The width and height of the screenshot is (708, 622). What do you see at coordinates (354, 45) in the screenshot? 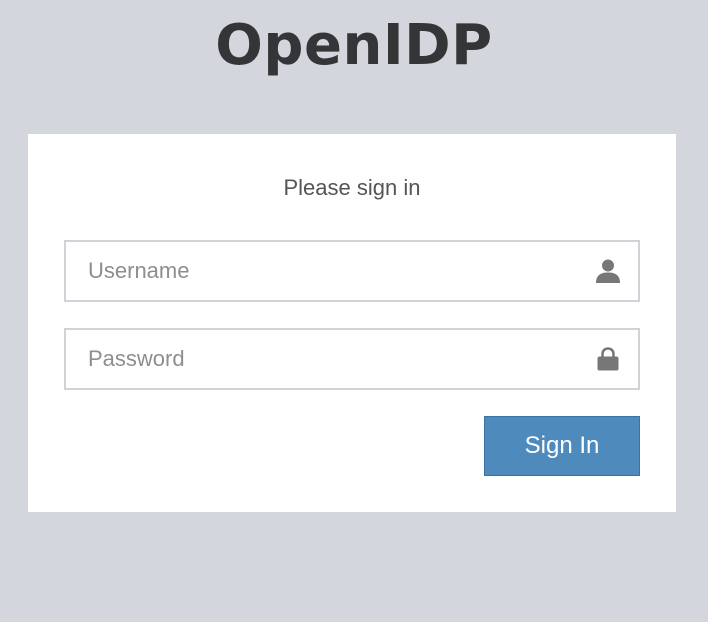
I see `app-title: OpenIDP` at bounding box center [354, 45].